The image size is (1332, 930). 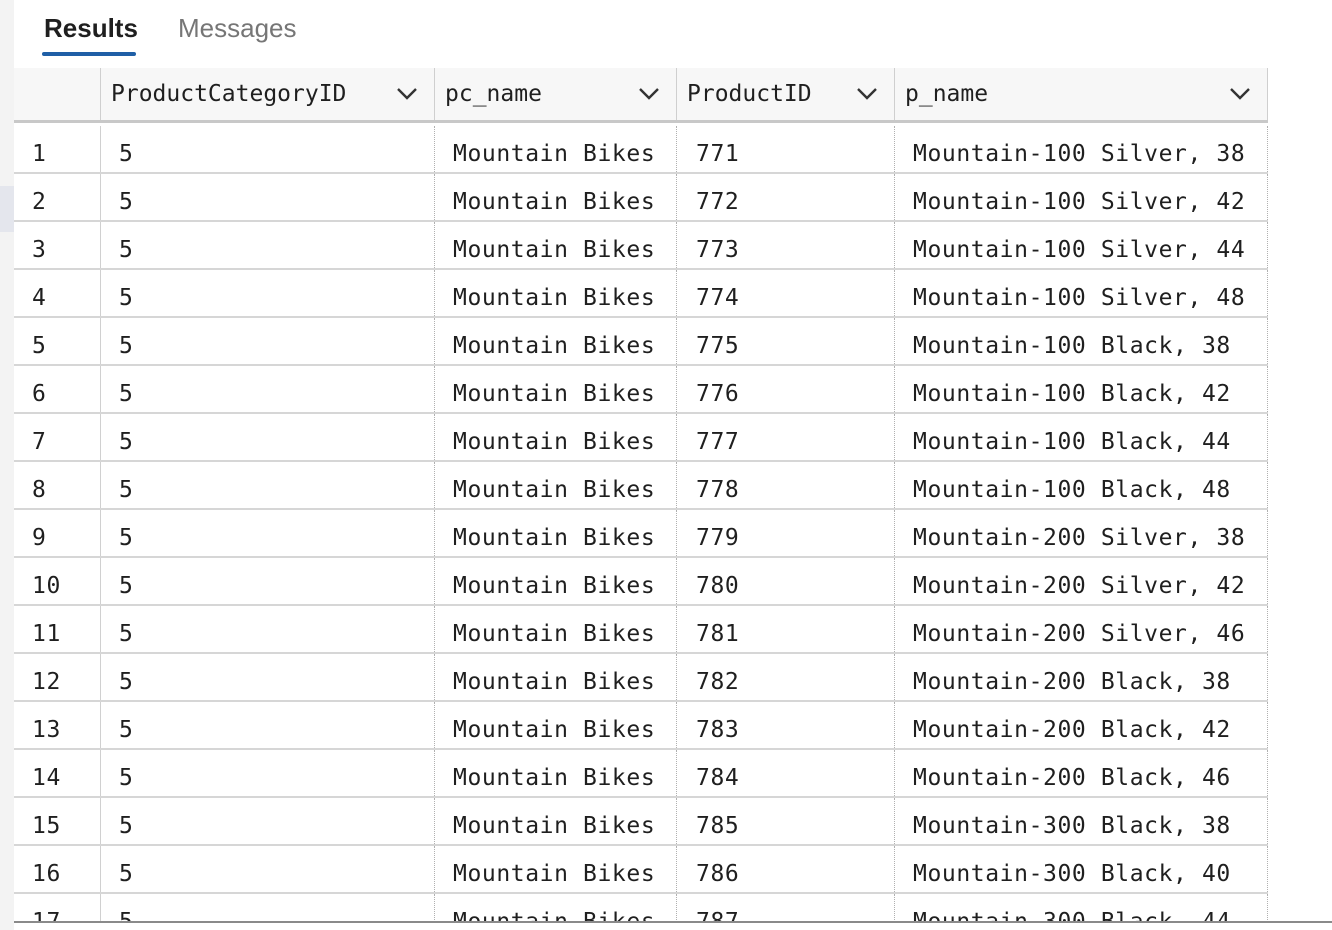 I want to click on row-number: 16, so click(x=57, y=869).